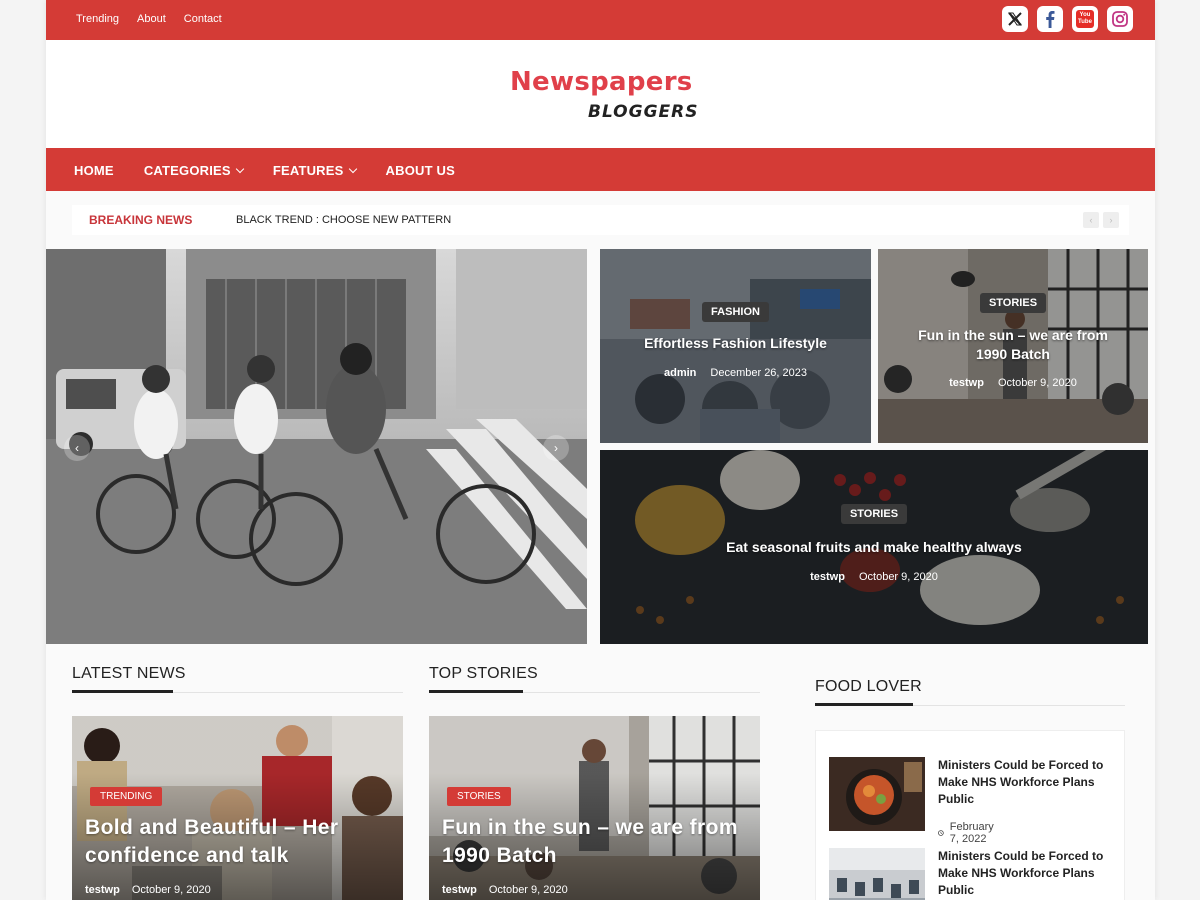 Image resolution: width=1200 pixels, height=900 pixels. I want to click on nav-categories: CATEGORIES, so click(194, 170).